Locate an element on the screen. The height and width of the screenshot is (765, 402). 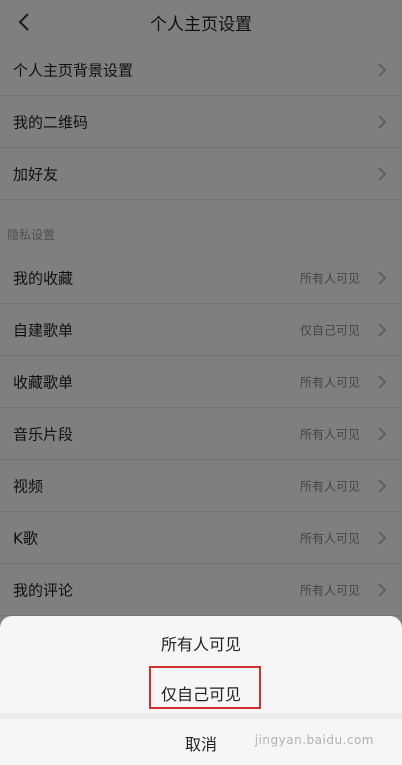
sheet-divider is located at coordinates (201, 716).